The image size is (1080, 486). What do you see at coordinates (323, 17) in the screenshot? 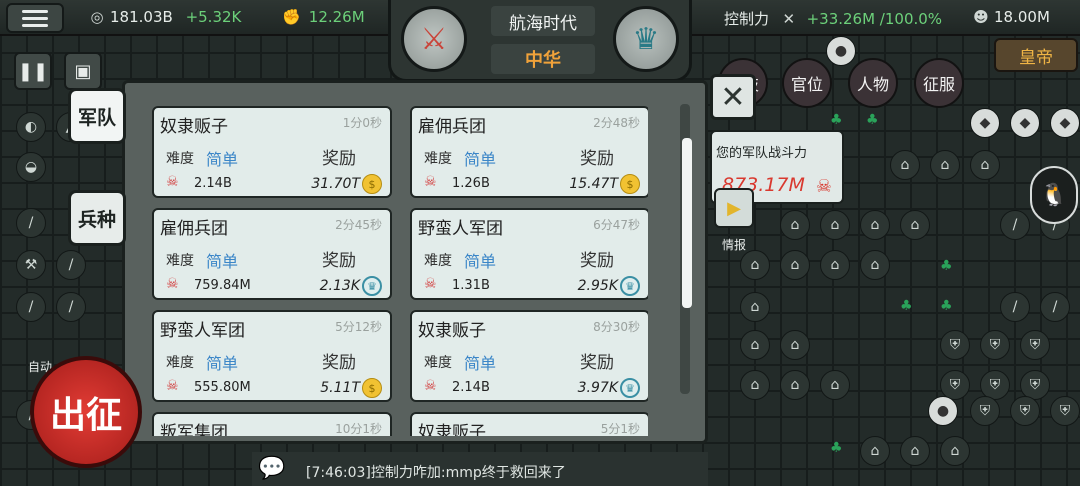
I see `strength-stat: ✊ 12.26M` at bounding box center [323, 17].